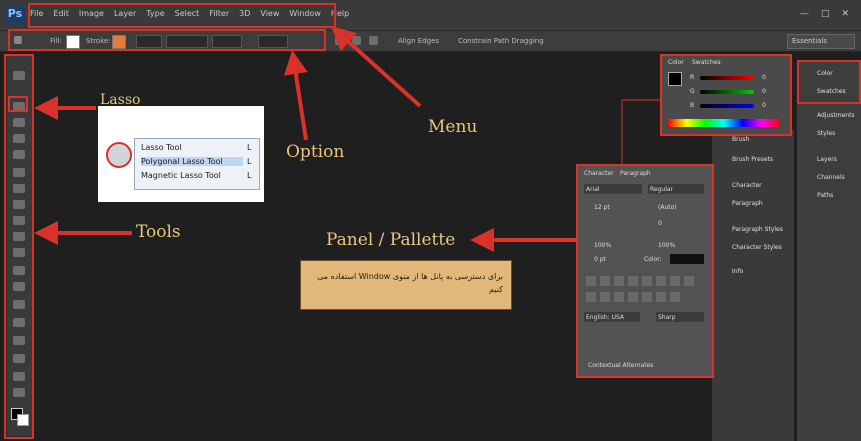  I want to click on dock-brush: Brush, so click(740, 139).